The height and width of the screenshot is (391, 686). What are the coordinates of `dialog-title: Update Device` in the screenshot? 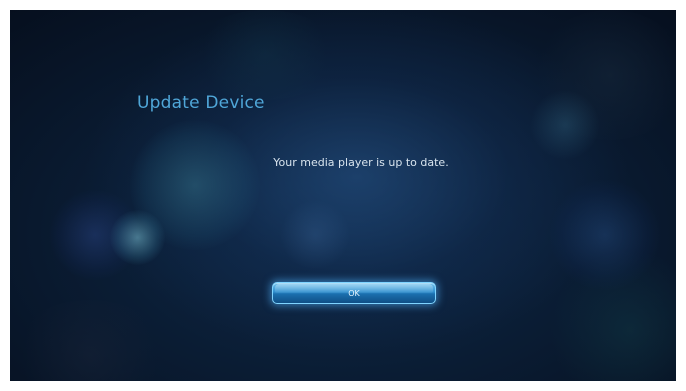 It's located at (201, 103).